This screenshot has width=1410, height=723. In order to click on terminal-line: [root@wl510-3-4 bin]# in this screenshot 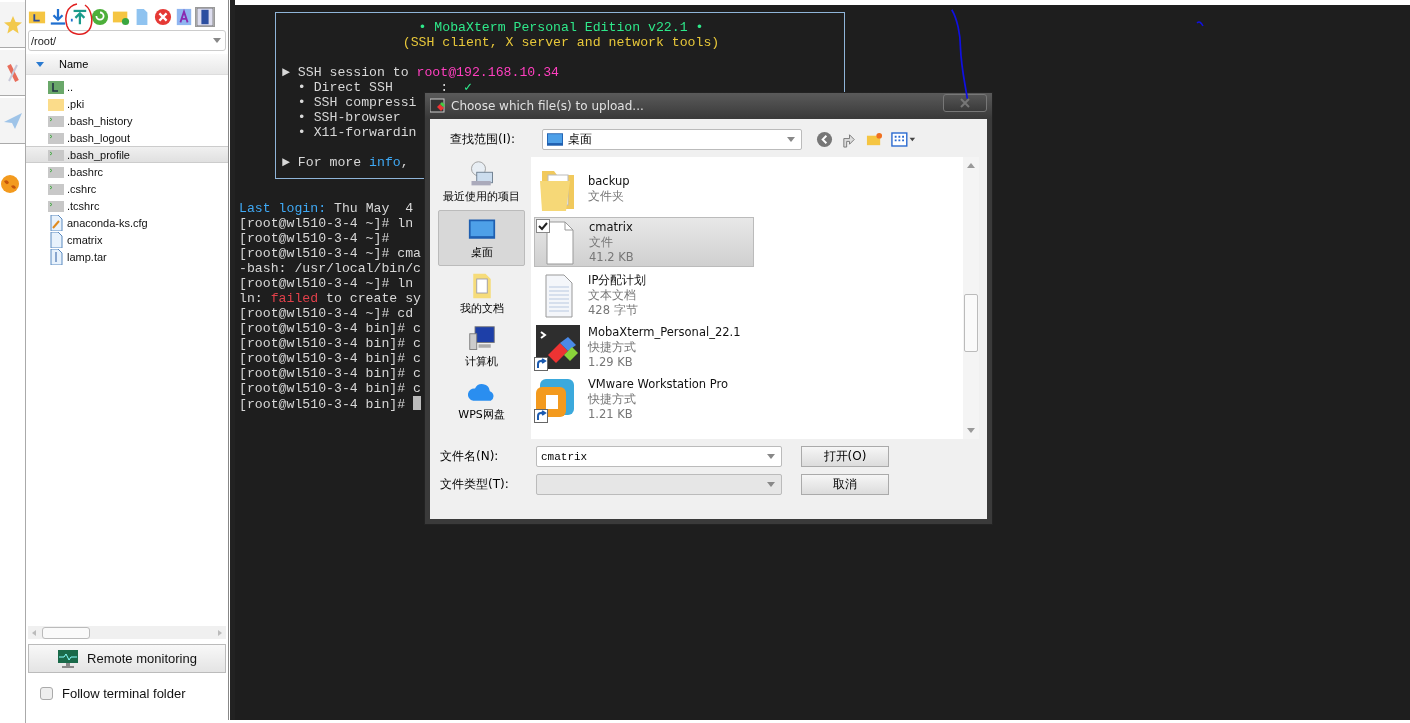, I will do `click(323, 404)`.